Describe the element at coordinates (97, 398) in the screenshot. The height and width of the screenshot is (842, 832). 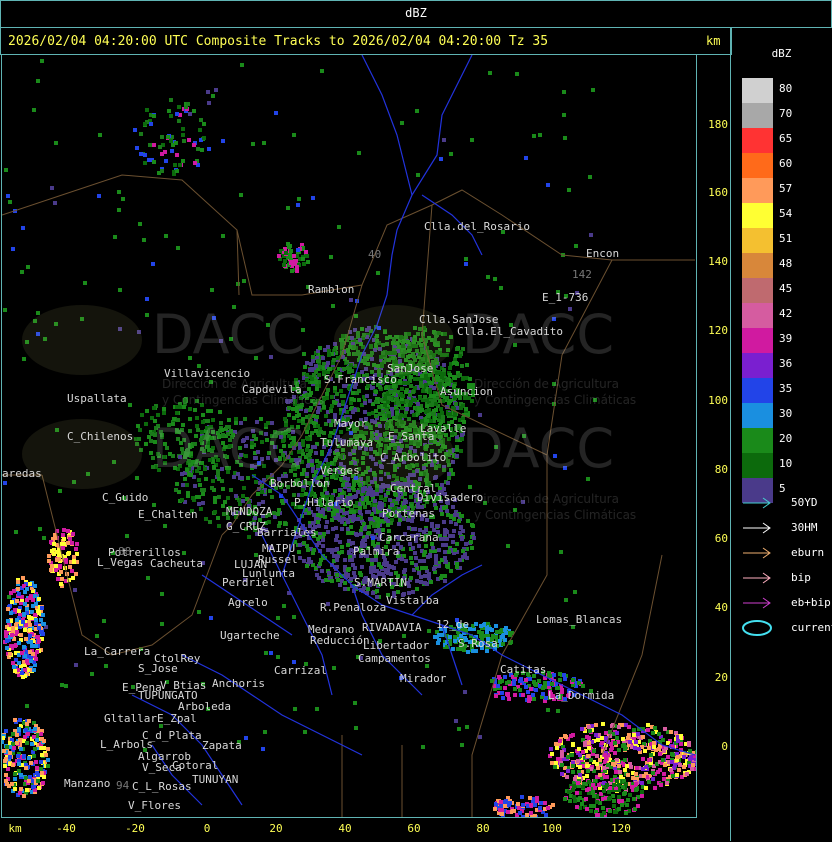
I see `place-label: Uspallata` at that location.